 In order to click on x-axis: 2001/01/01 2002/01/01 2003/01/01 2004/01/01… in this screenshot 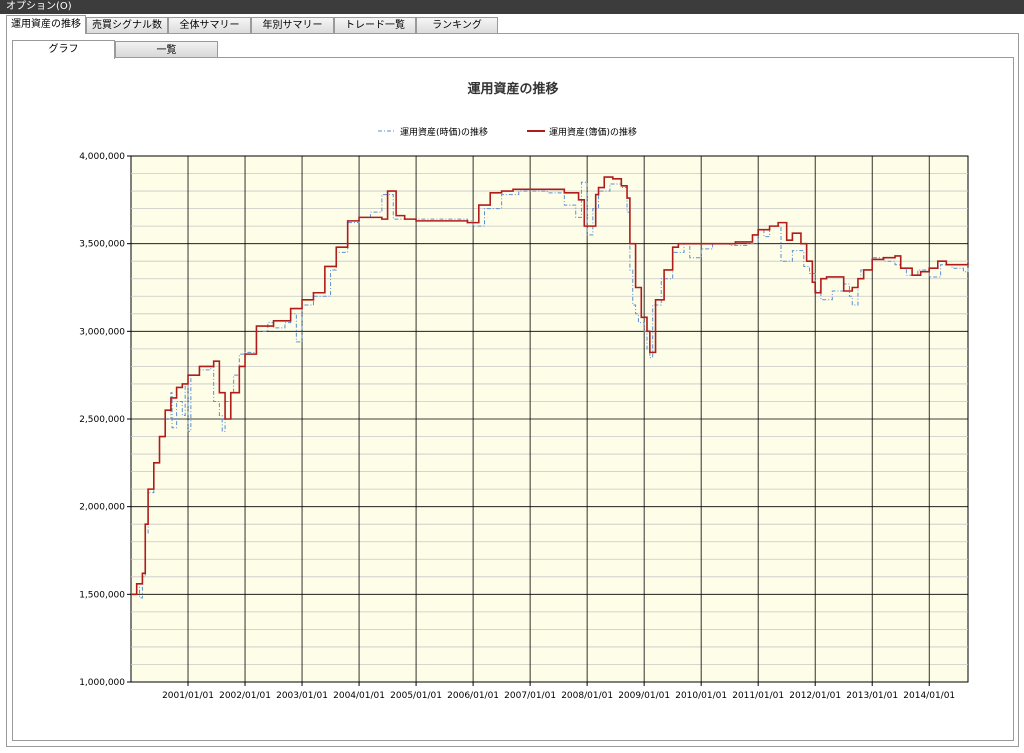, I will do `click(558, 691)`.